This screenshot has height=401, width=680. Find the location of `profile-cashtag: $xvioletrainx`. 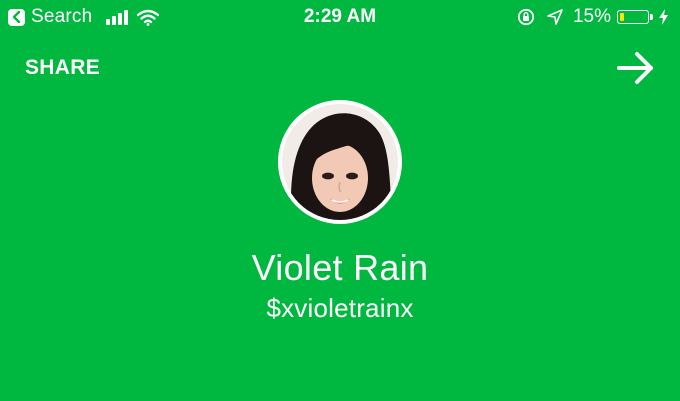

profile-cashtag: $xvioletrainx is located at coordinates (340, 308).